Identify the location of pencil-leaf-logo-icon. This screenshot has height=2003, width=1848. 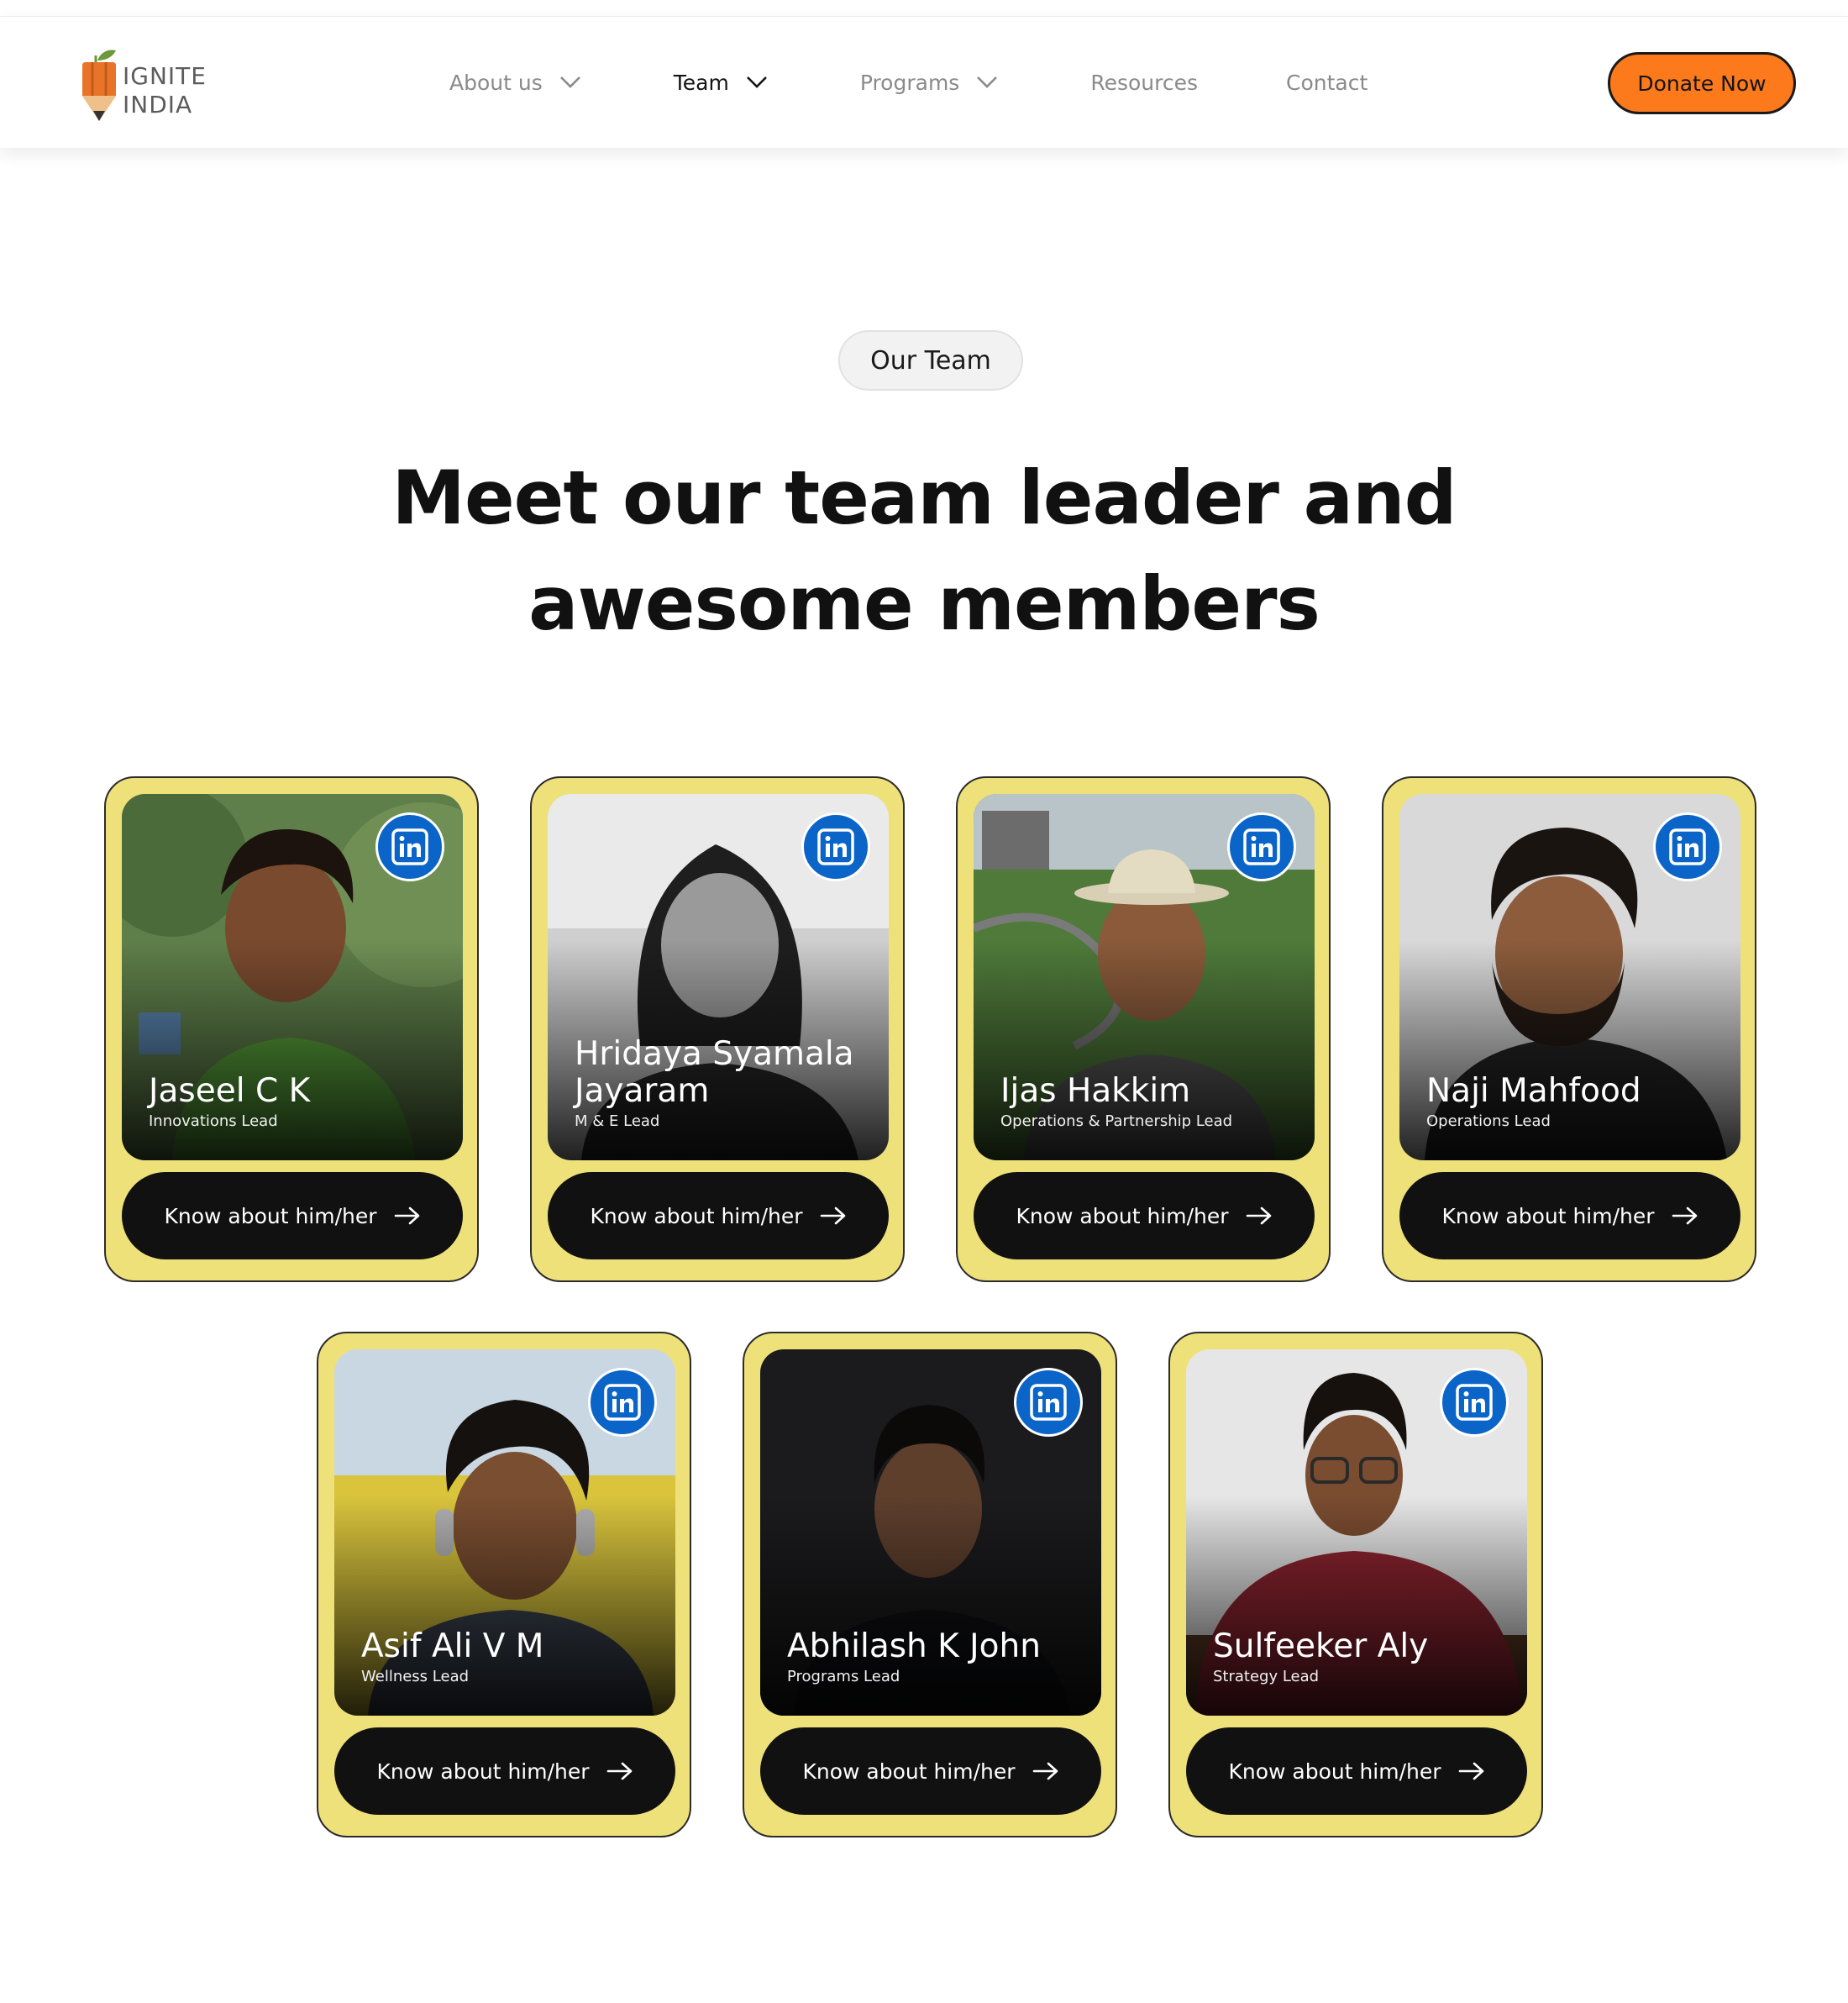
(99, 85).